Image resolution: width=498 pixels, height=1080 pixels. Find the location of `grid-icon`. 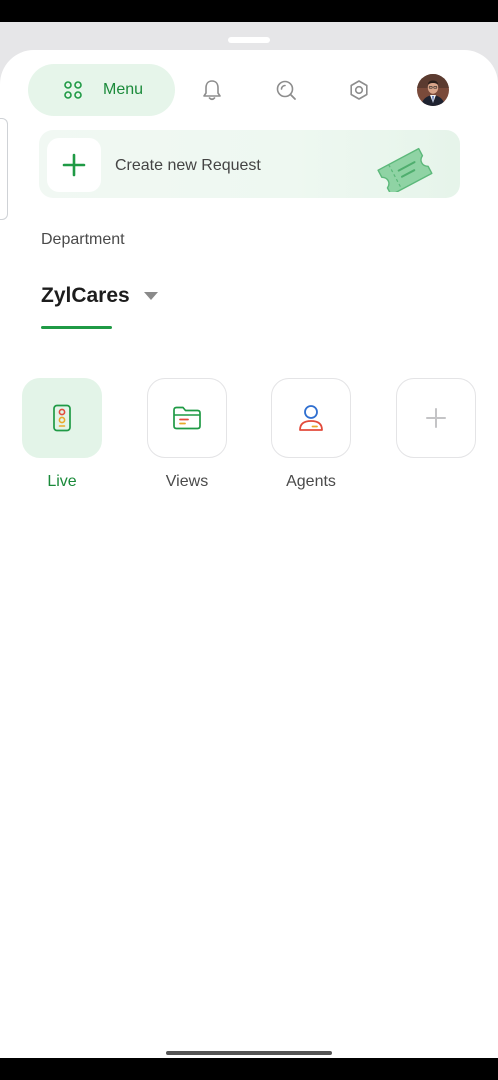

grid-icon is located at coordinates (73, 90).